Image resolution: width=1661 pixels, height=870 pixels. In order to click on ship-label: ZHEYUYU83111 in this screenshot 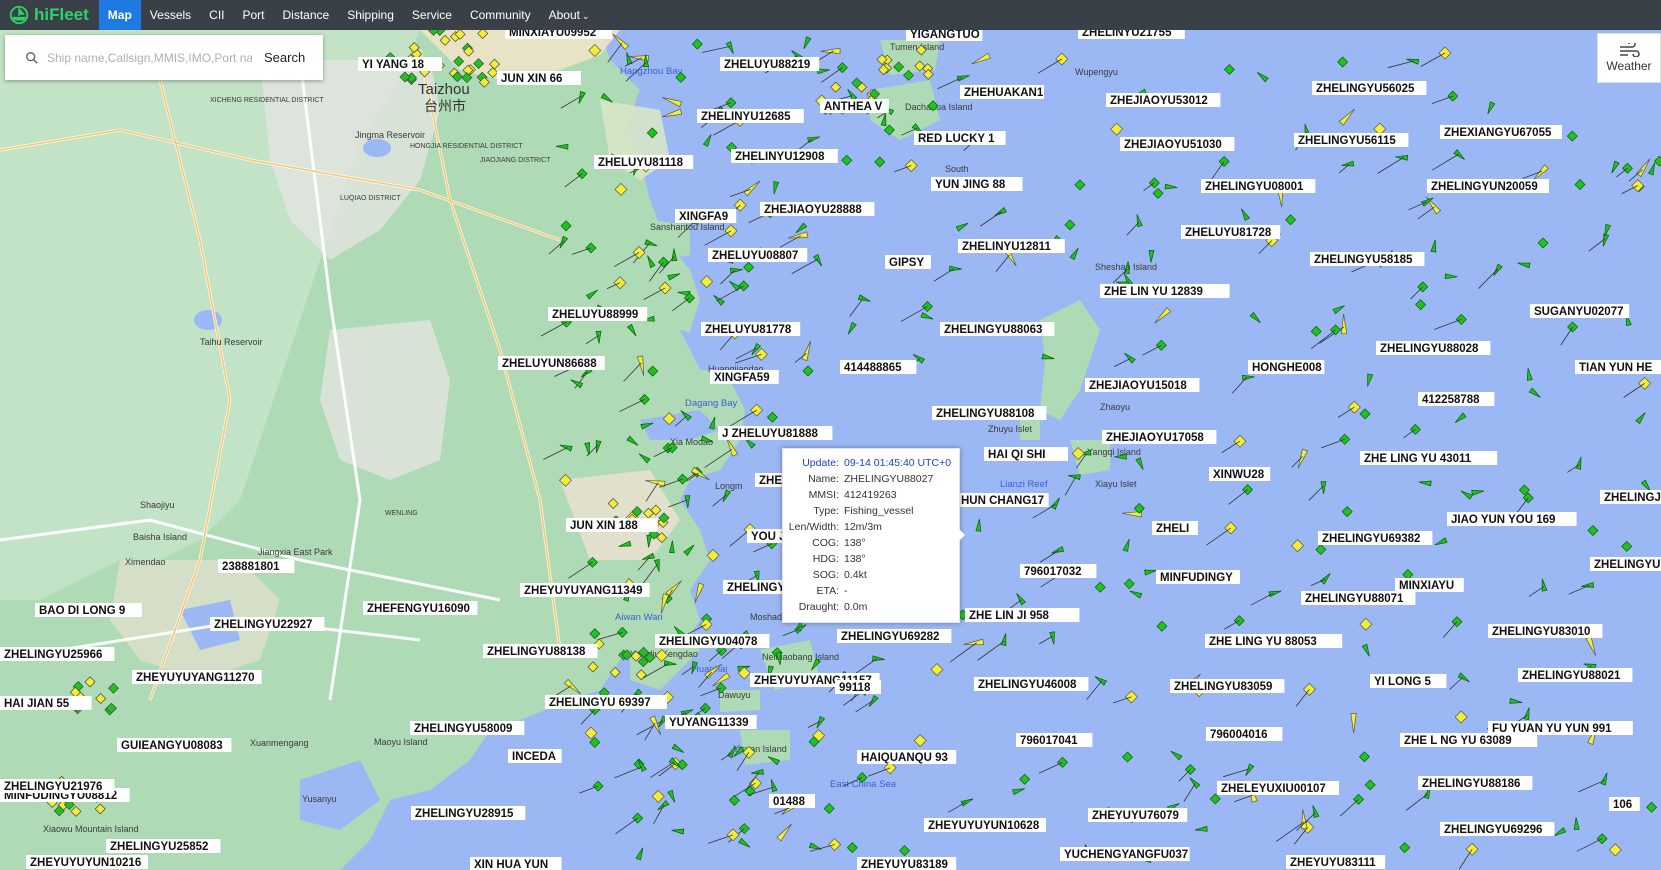, I will do `click(1336, 862)`.